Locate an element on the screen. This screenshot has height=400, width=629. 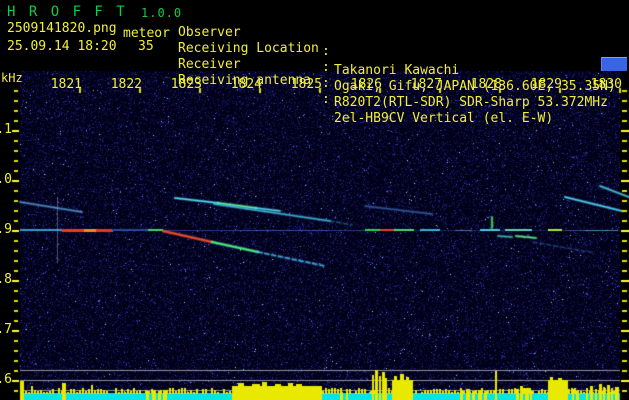
x-tick-label: 1829 is located at coordinates (546, 84).